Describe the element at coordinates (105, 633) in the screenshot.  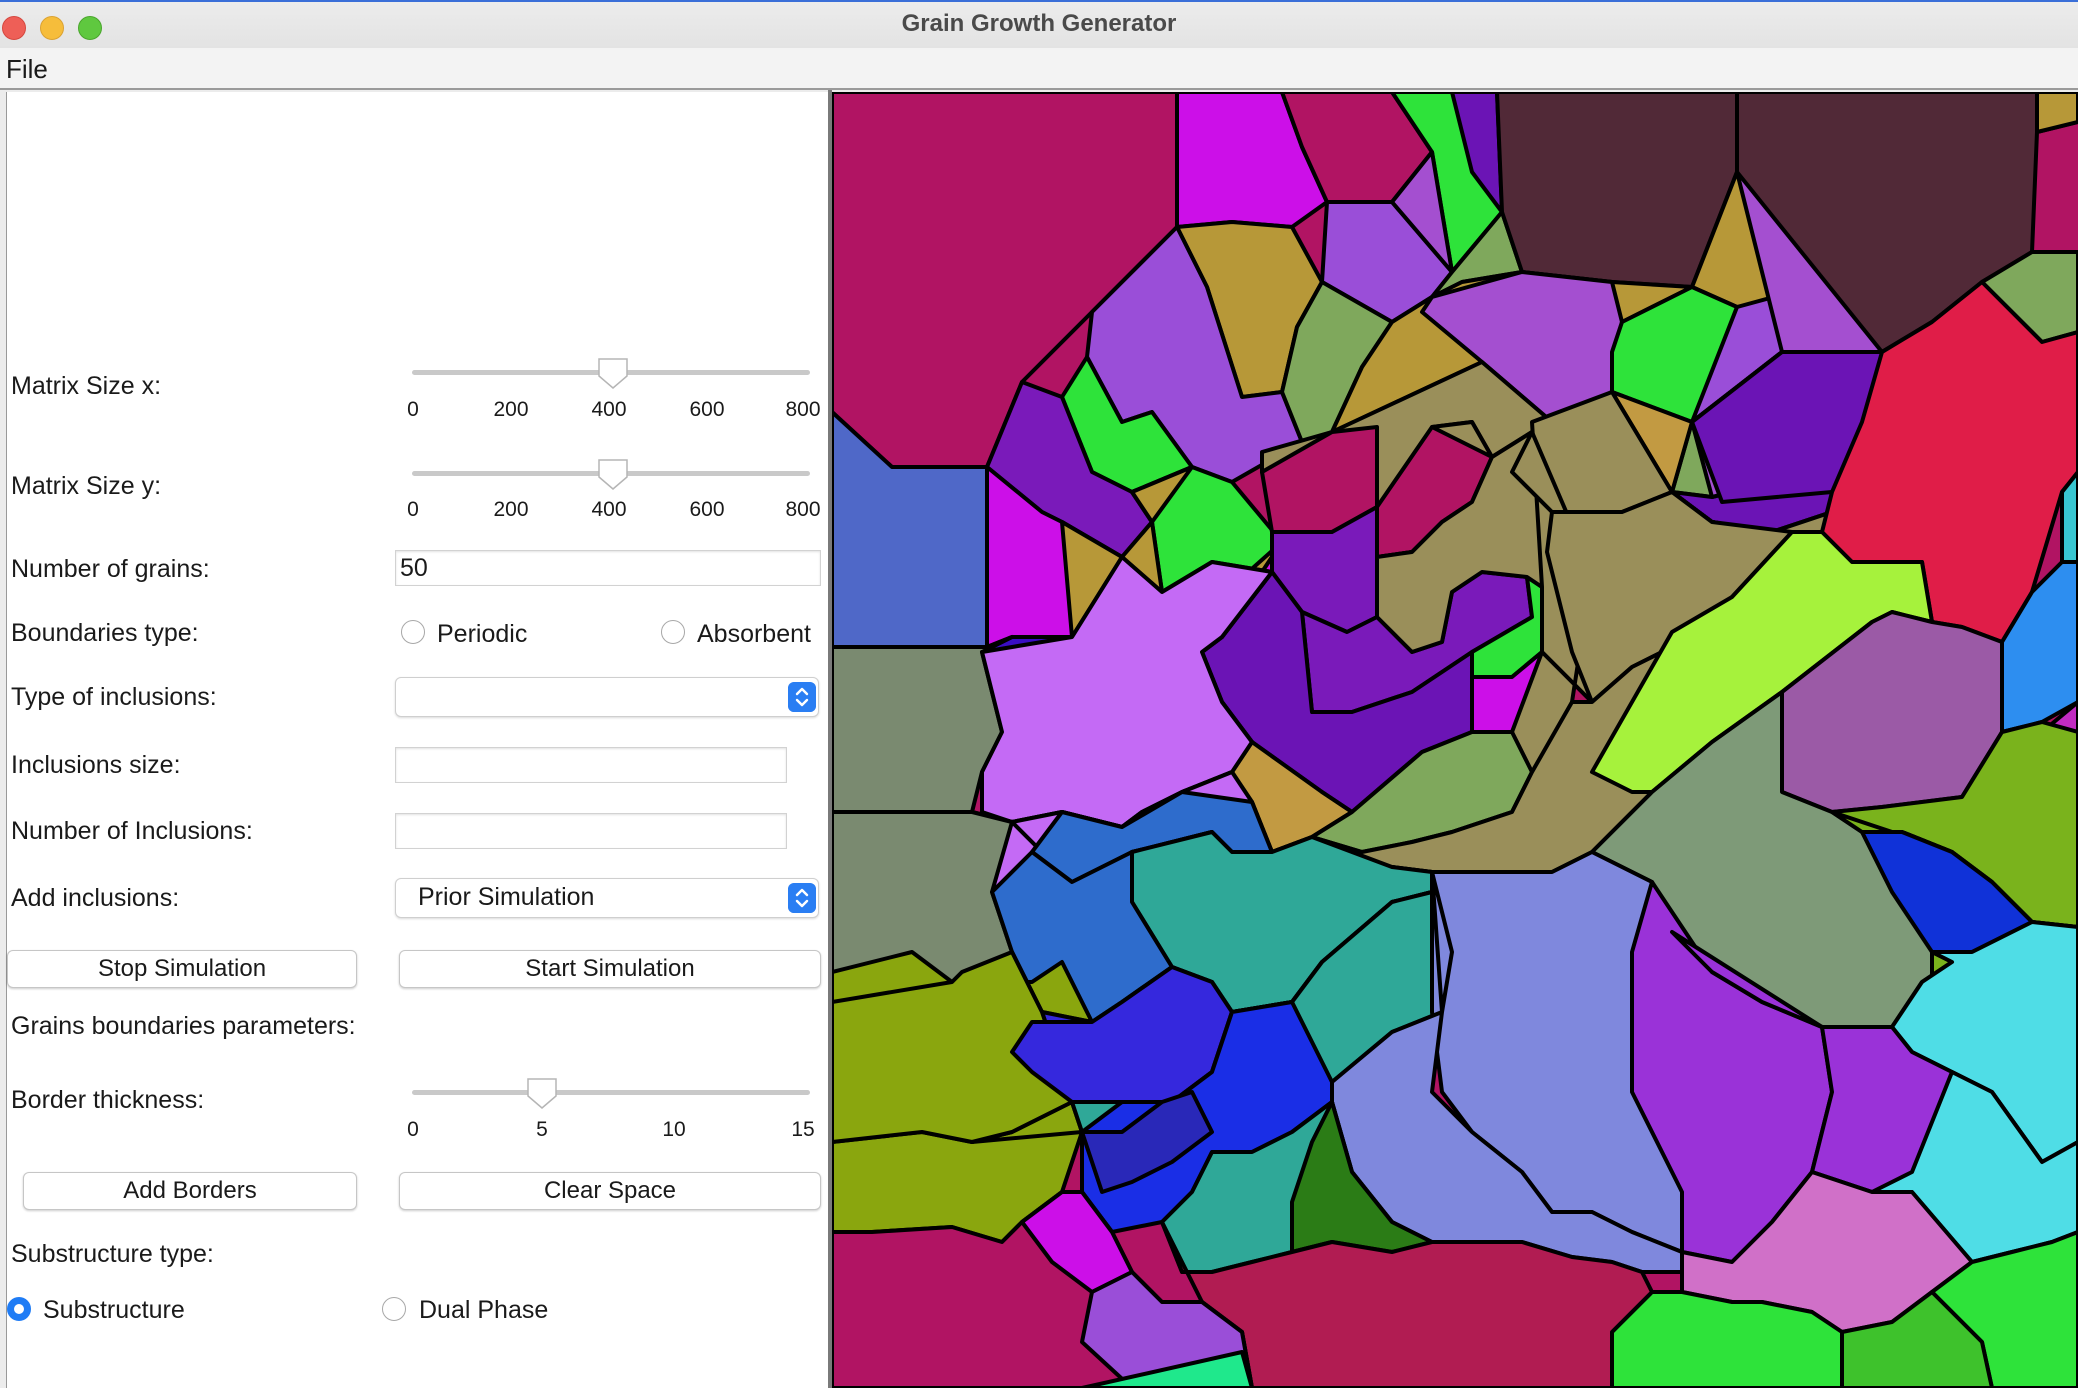
I see `boundaries-type-label: Boundaries type:` at that location.